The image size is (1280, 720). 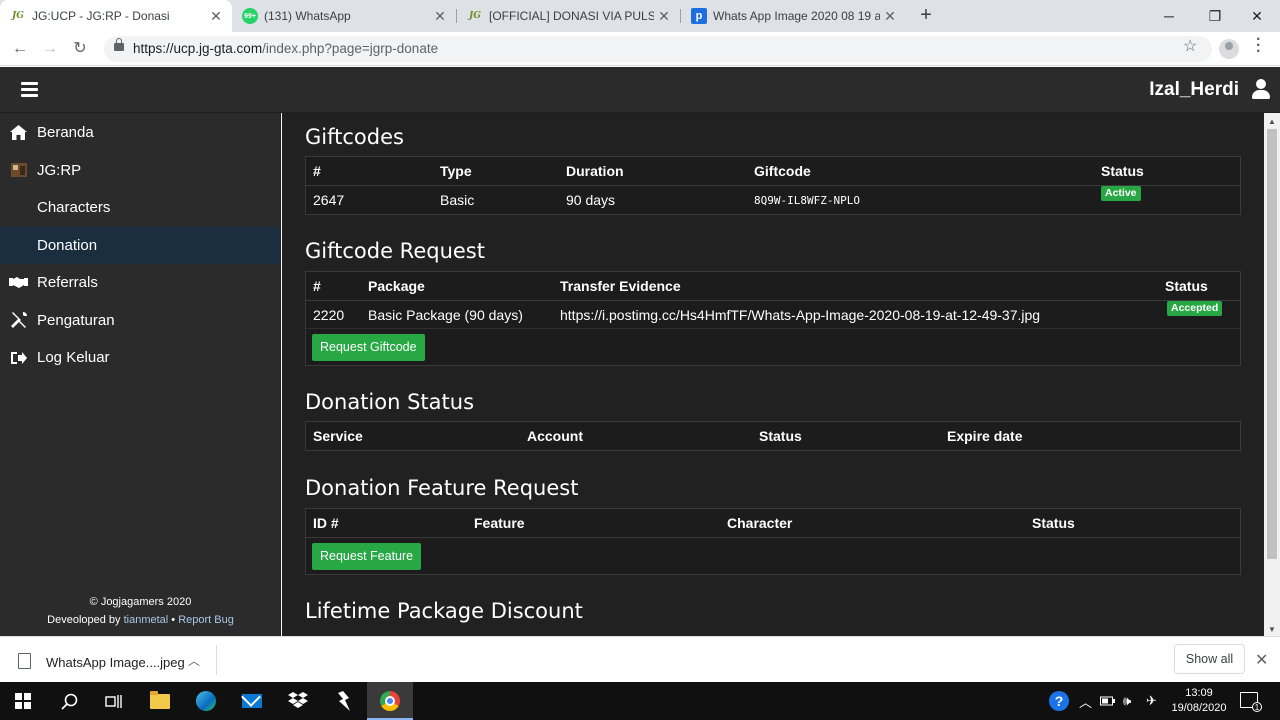 What do you see at coordinates (85, 620) in the screenshot?
I see `developed-by-label: Deveoloped by` at bounding box center [85, 620].